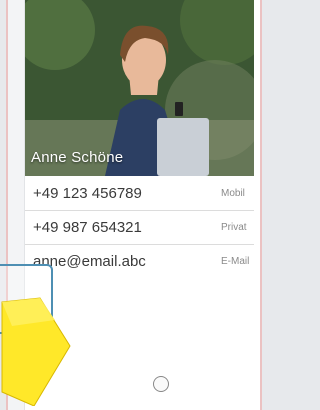  I want to click on contact-entry-private: +49 987 654321 Privat, so click(139, 227).